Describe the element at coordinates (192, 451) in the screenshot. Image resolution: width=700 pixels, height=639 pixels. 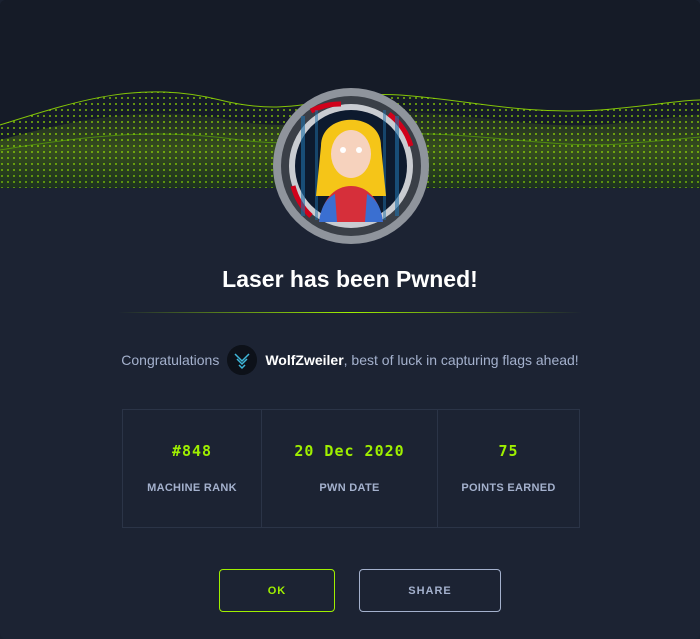
I see `stat-value: #848` at that location.